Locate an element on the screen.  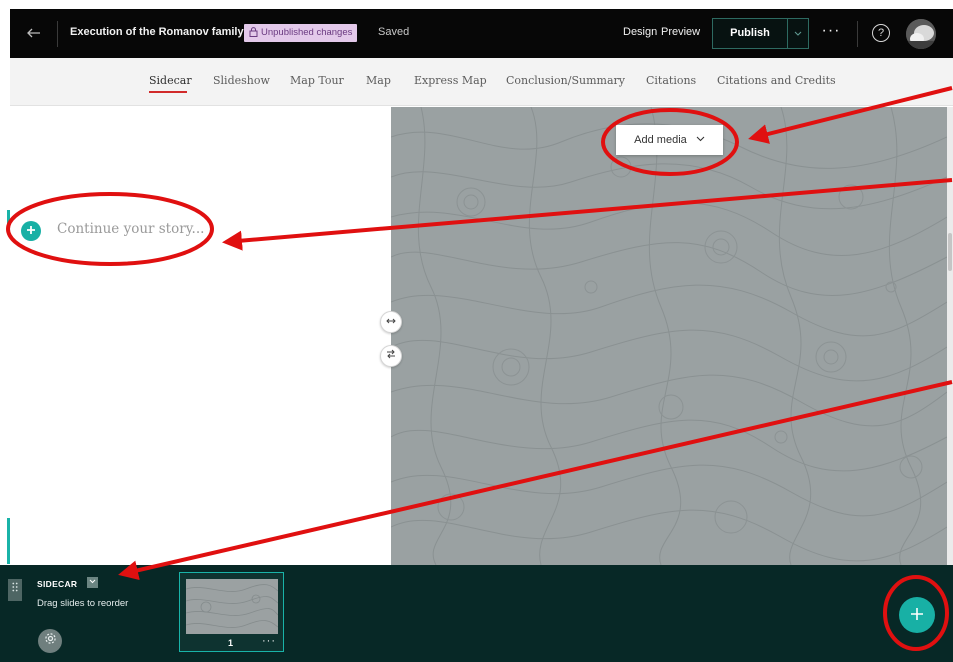
resize-horizontal-icon is located at coordinates (391, 321).